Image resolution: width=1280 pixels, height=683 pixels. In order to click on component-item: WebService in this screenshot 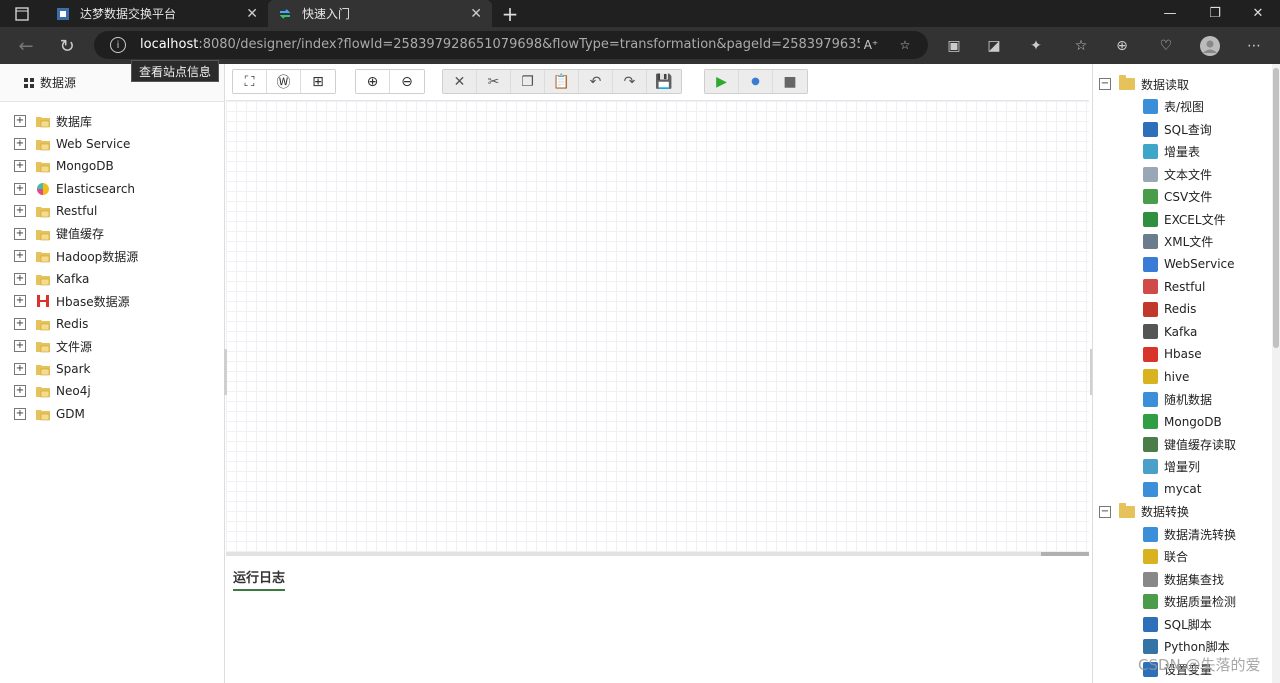, I will do `click(1189, 264)`.